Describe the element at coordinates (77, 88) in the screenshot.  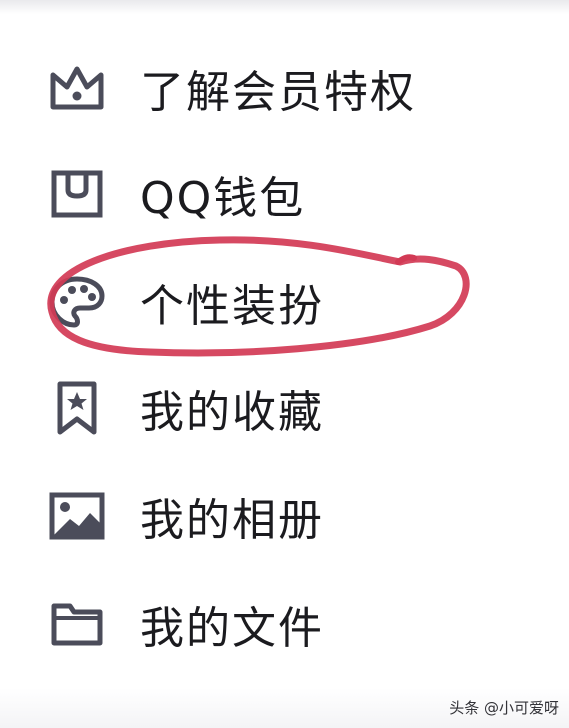
I see `crown-icon` at that location.